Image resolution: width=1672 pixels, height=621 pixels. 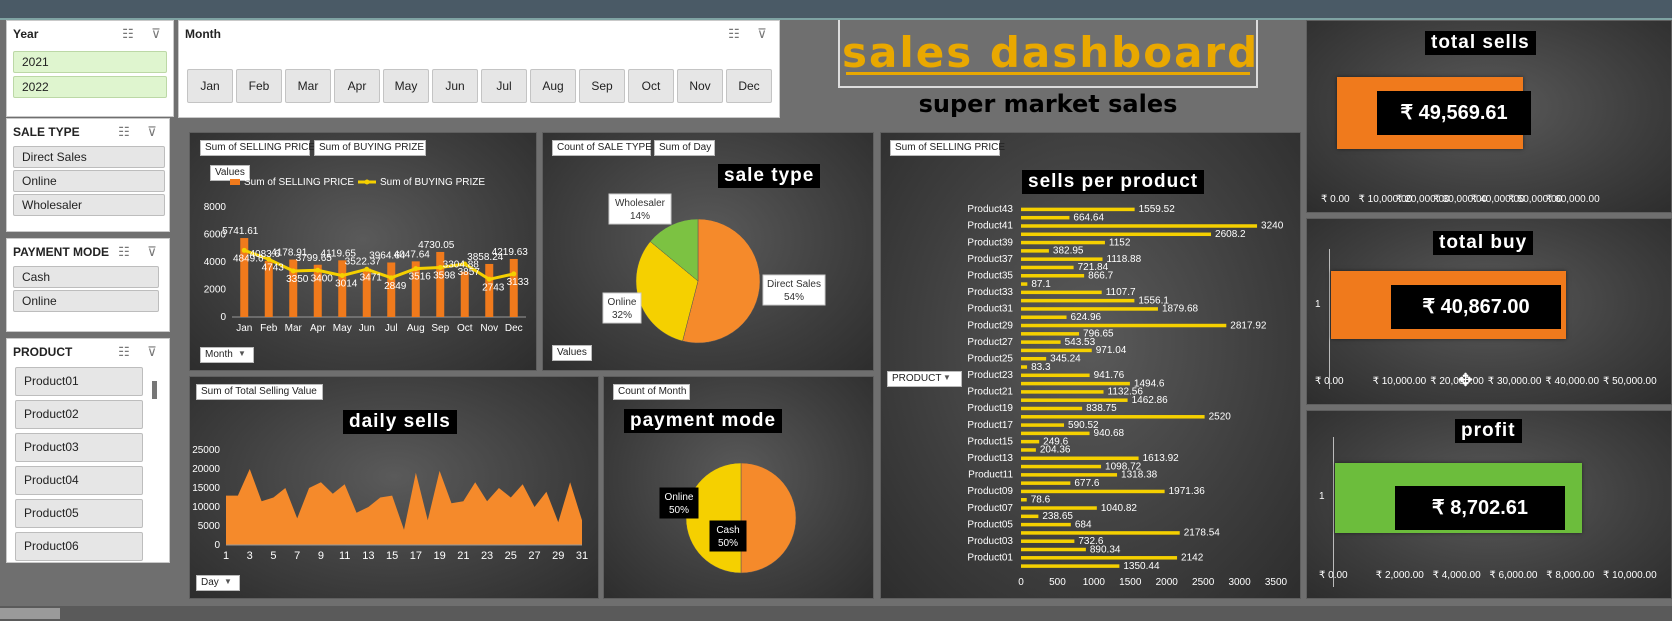 What do you see at coordinates (728, 518) in the screenshot?
I see `payment-mode-pie-chart: Cash 50% Online 50%` at bounding box center [728, 518].